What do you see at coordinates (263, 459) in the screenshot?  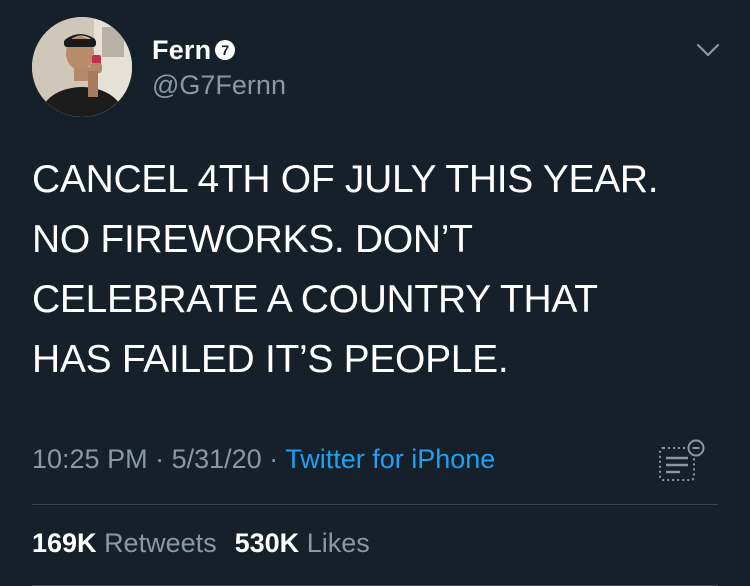 I see `tweet-meta: 10:25 PM · 5/31/20 · Twitter for iPhone` at bounding box center [263, 459].